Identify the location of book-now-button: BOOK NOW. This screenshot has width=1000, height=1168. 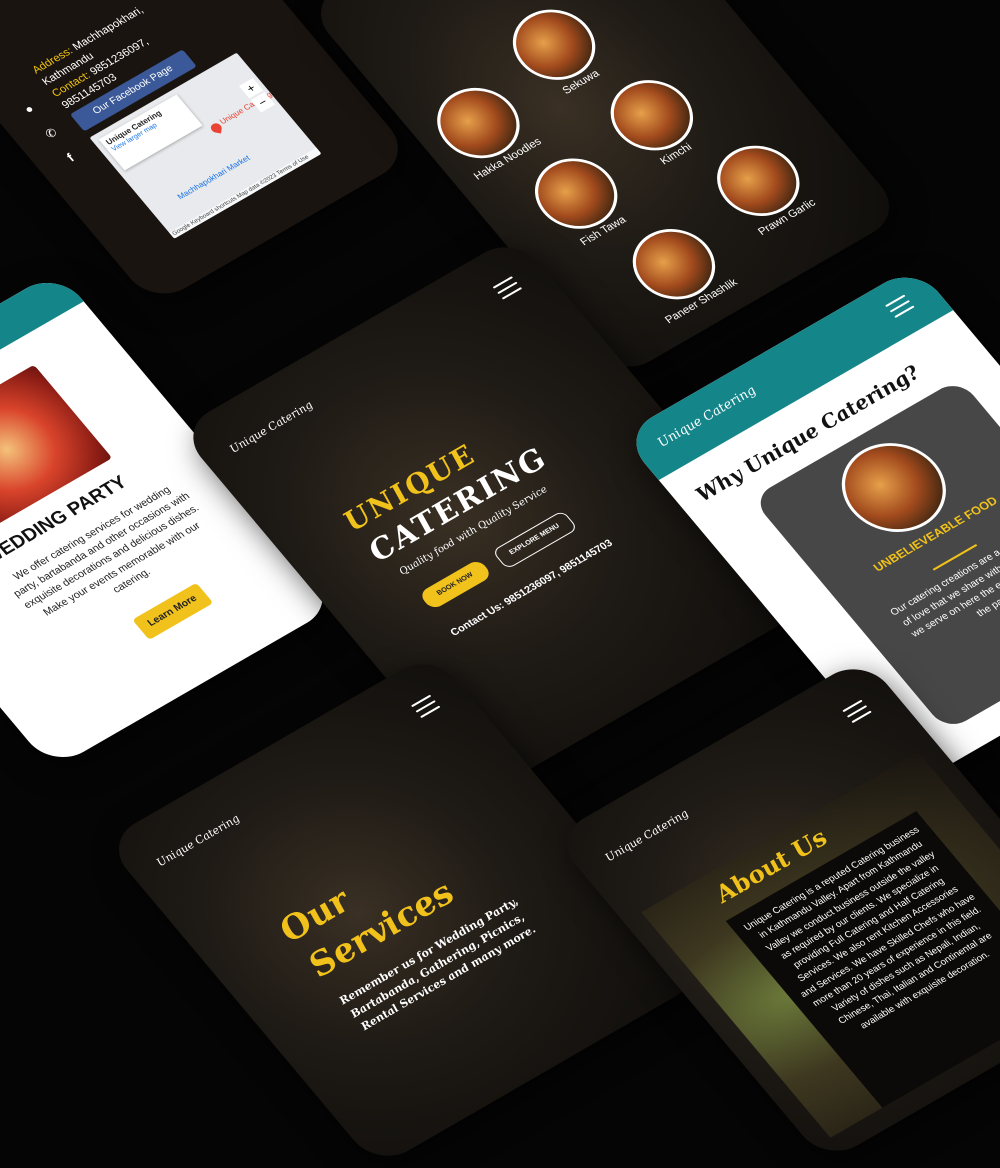
(456, 584).